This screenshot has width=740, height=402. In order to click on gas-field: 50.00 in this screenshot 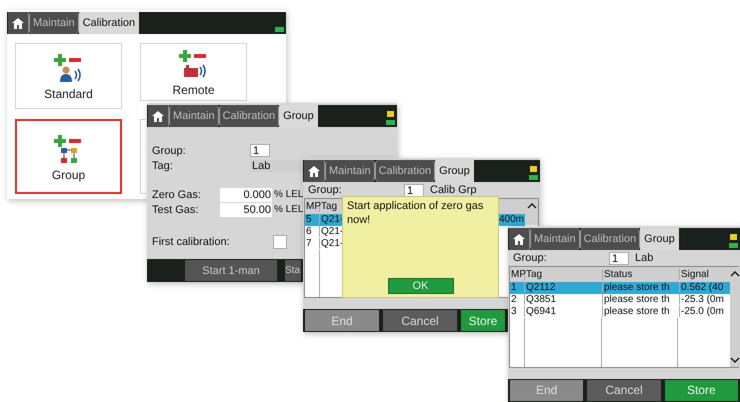, I will do `click(246, 209)`.